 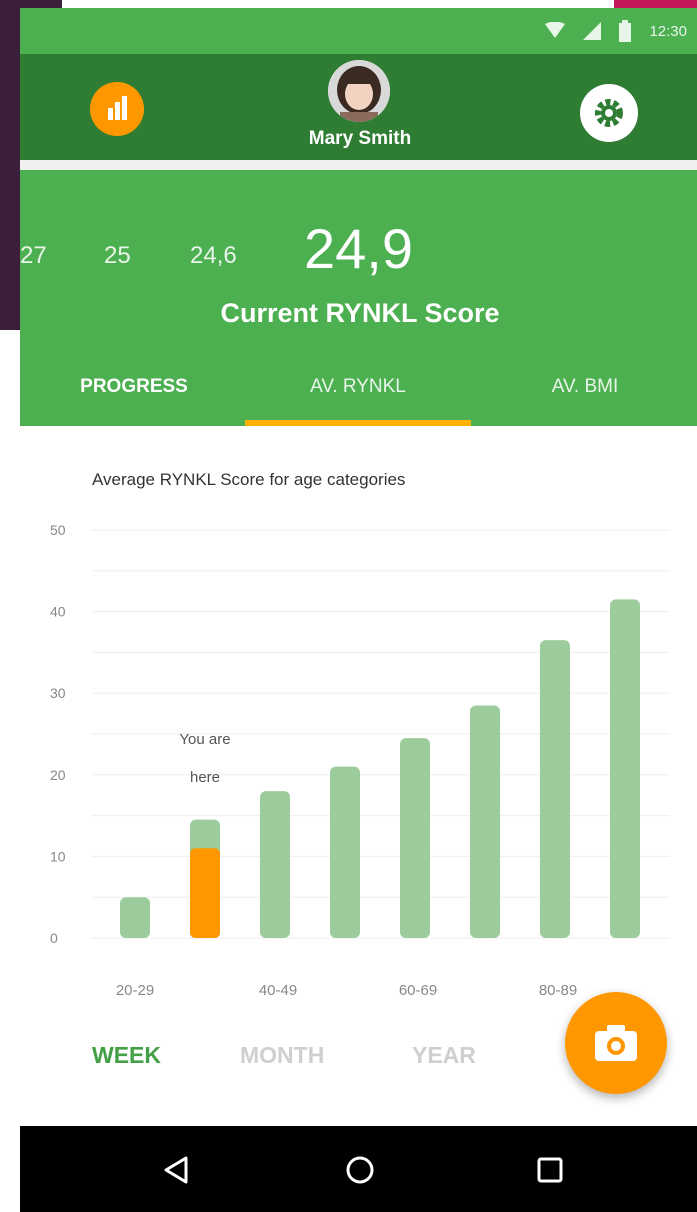 What do you see at coordinates (555, 30) in the screenshot?
I see `wifi-icon` at bounding box center [555, 30].